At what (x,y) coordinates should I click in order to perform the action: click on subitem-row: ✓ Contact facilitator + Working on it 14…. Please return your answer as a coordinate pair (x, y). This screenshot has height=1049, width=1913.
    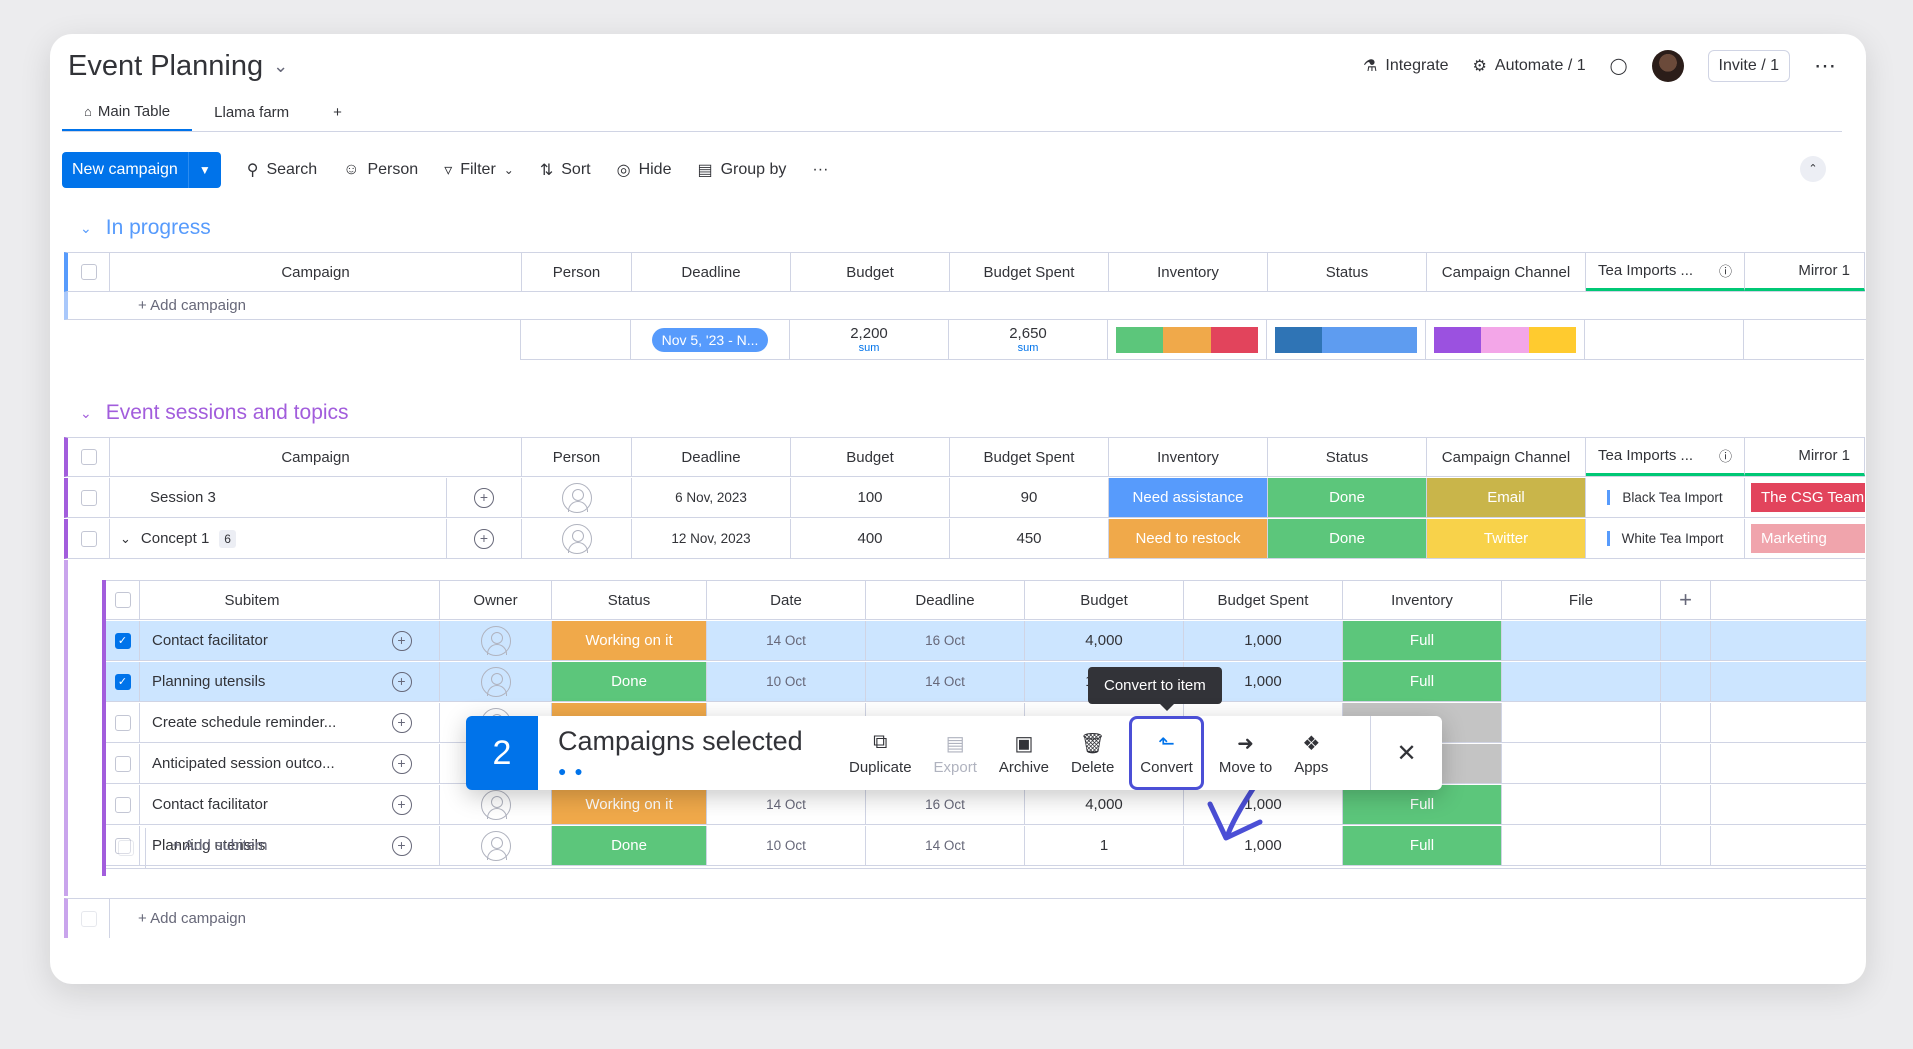
    Looking at the image, I should click on (986, 641).